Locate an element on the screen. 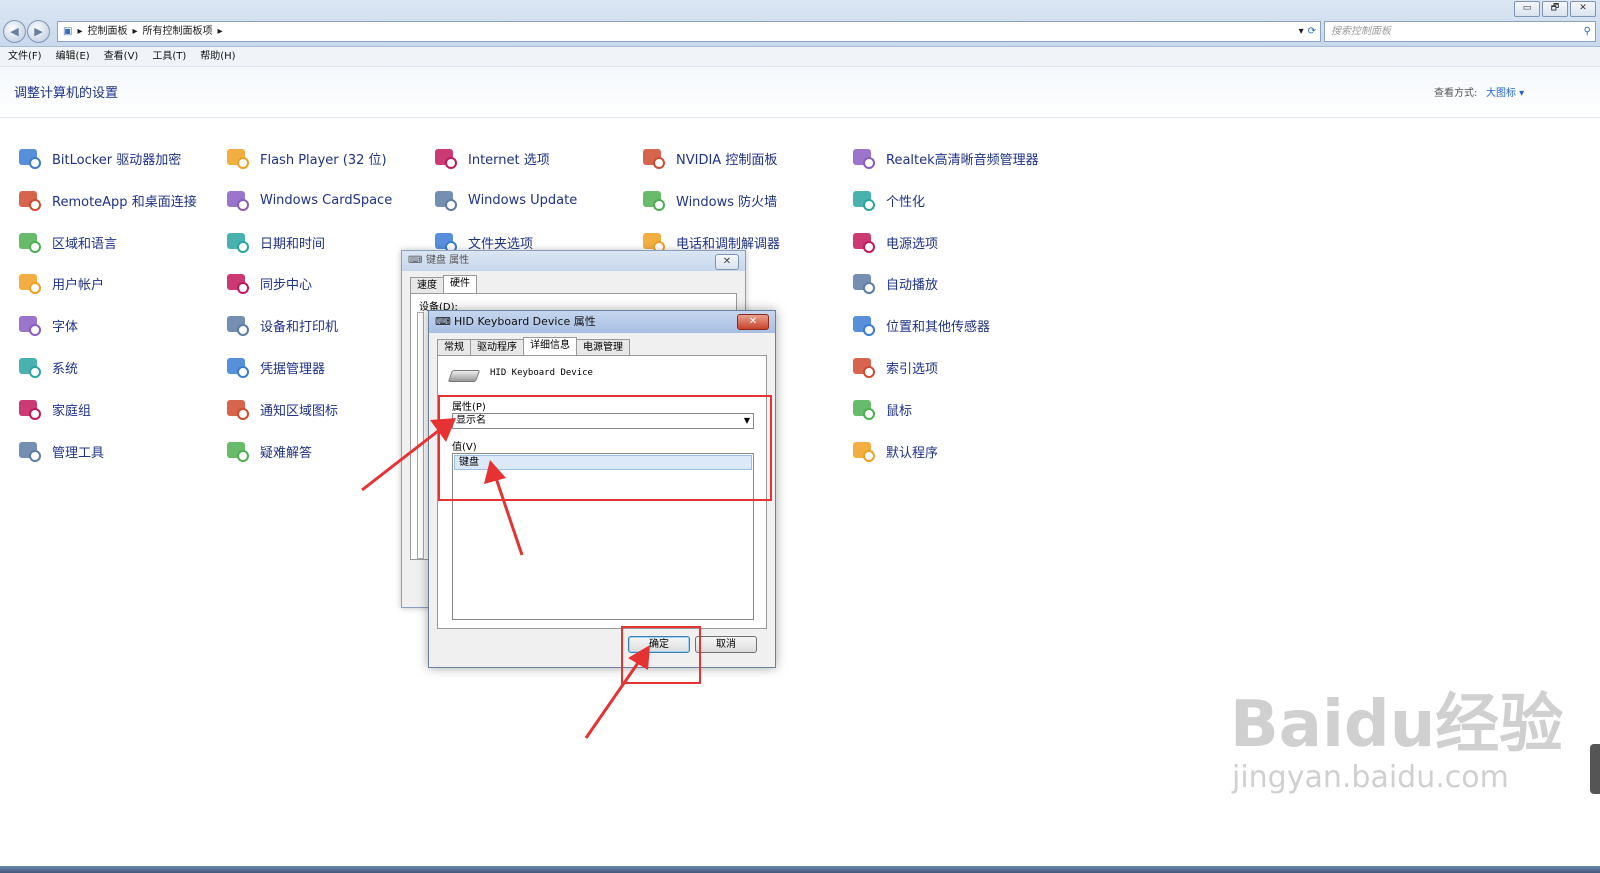 The image size is (1600, 873). arrow-to-ok is located at coordinates (613, 699).